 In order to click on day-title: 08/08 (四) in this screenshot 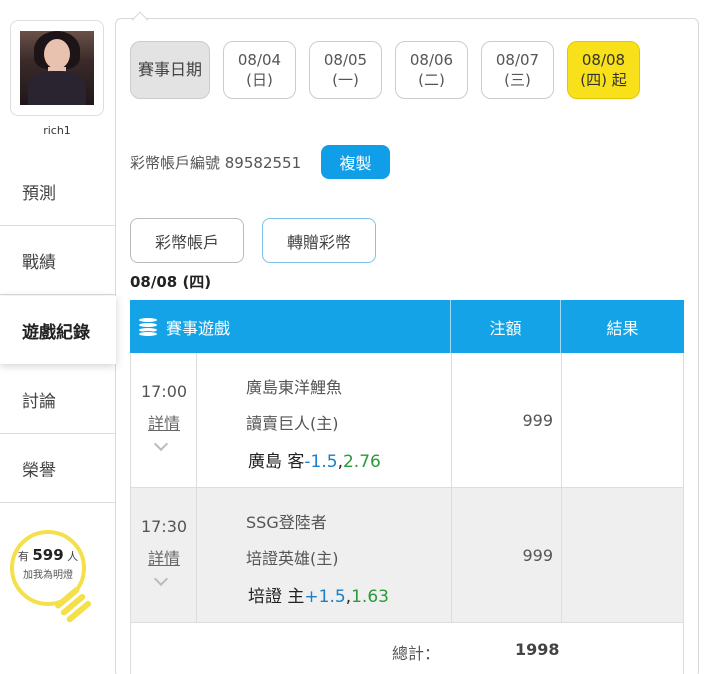, I will do `click(171, 282)`.